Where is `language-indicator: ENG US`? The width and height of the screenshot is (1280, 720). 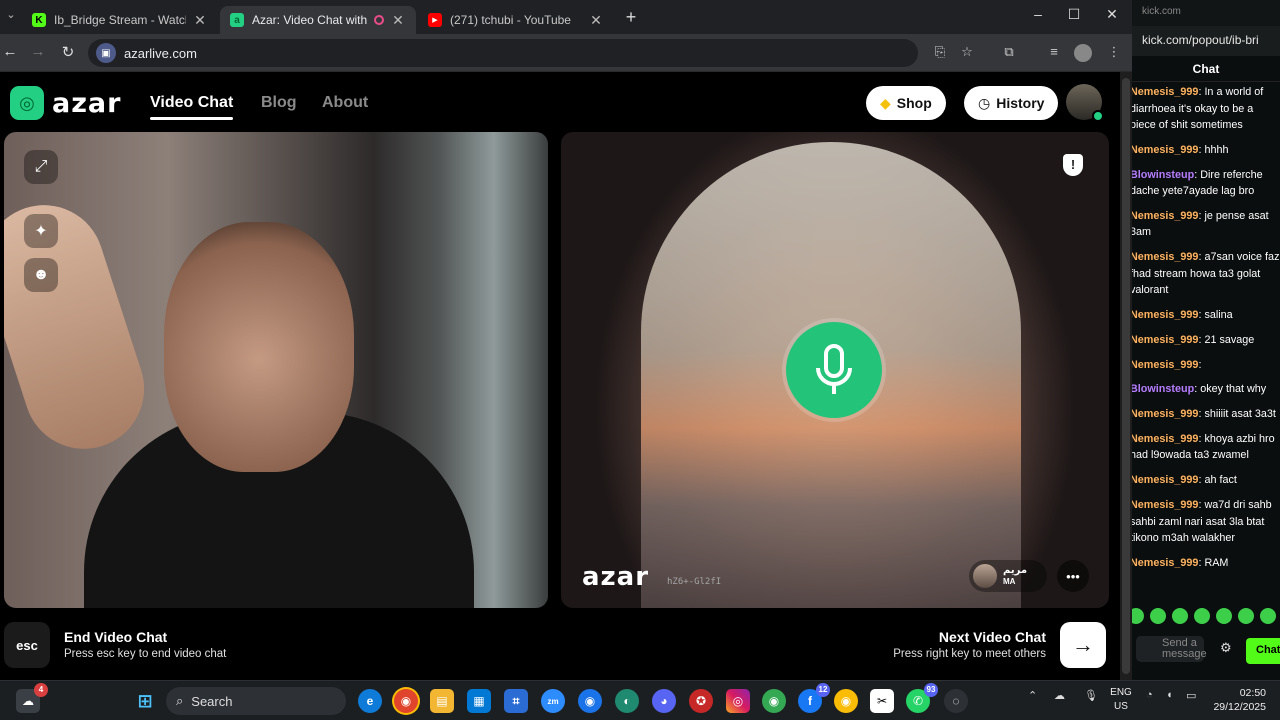 language-indicator: ENG US is located at coordinates (1121, 700).